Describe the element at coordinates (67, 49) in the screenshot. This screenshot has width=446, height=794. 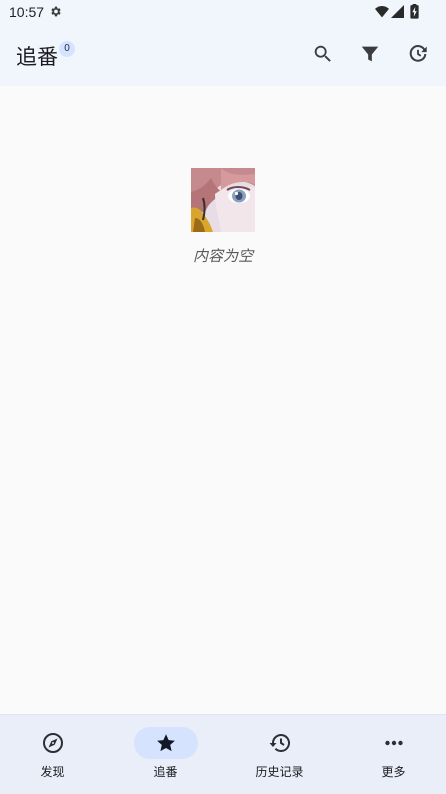
I see `count-badge: 0` at that location.